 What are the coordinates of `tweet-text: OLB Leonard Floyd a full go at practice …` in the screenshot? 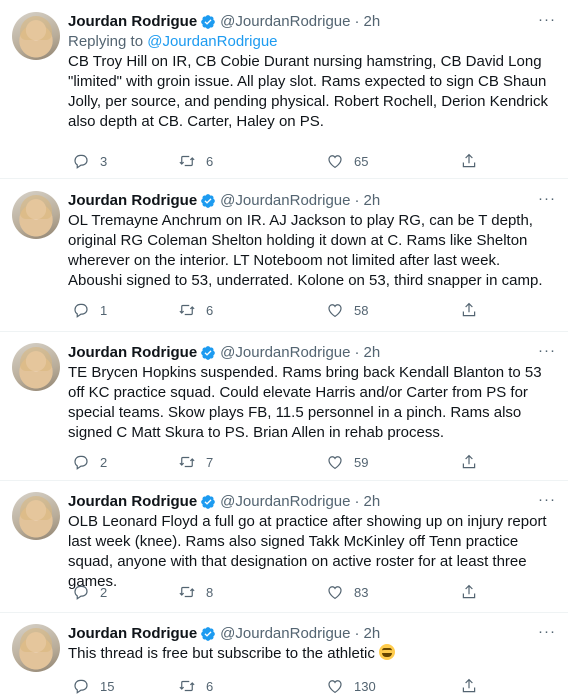 It's located at (309, 551).